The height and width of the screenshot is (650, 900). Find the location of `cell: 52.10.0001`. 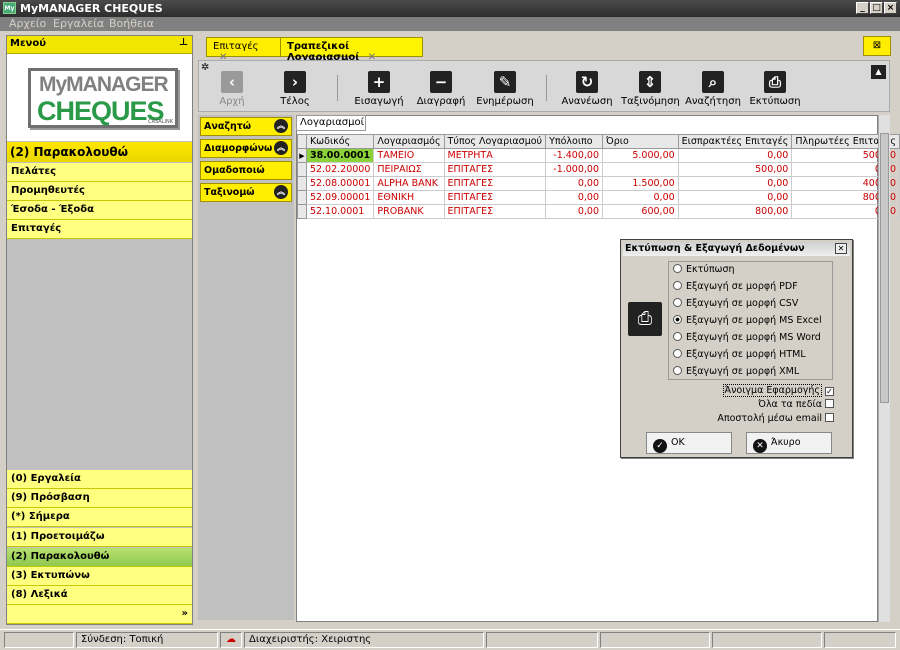

cell: 52.10.0001 is located at coordinates (340, 211).